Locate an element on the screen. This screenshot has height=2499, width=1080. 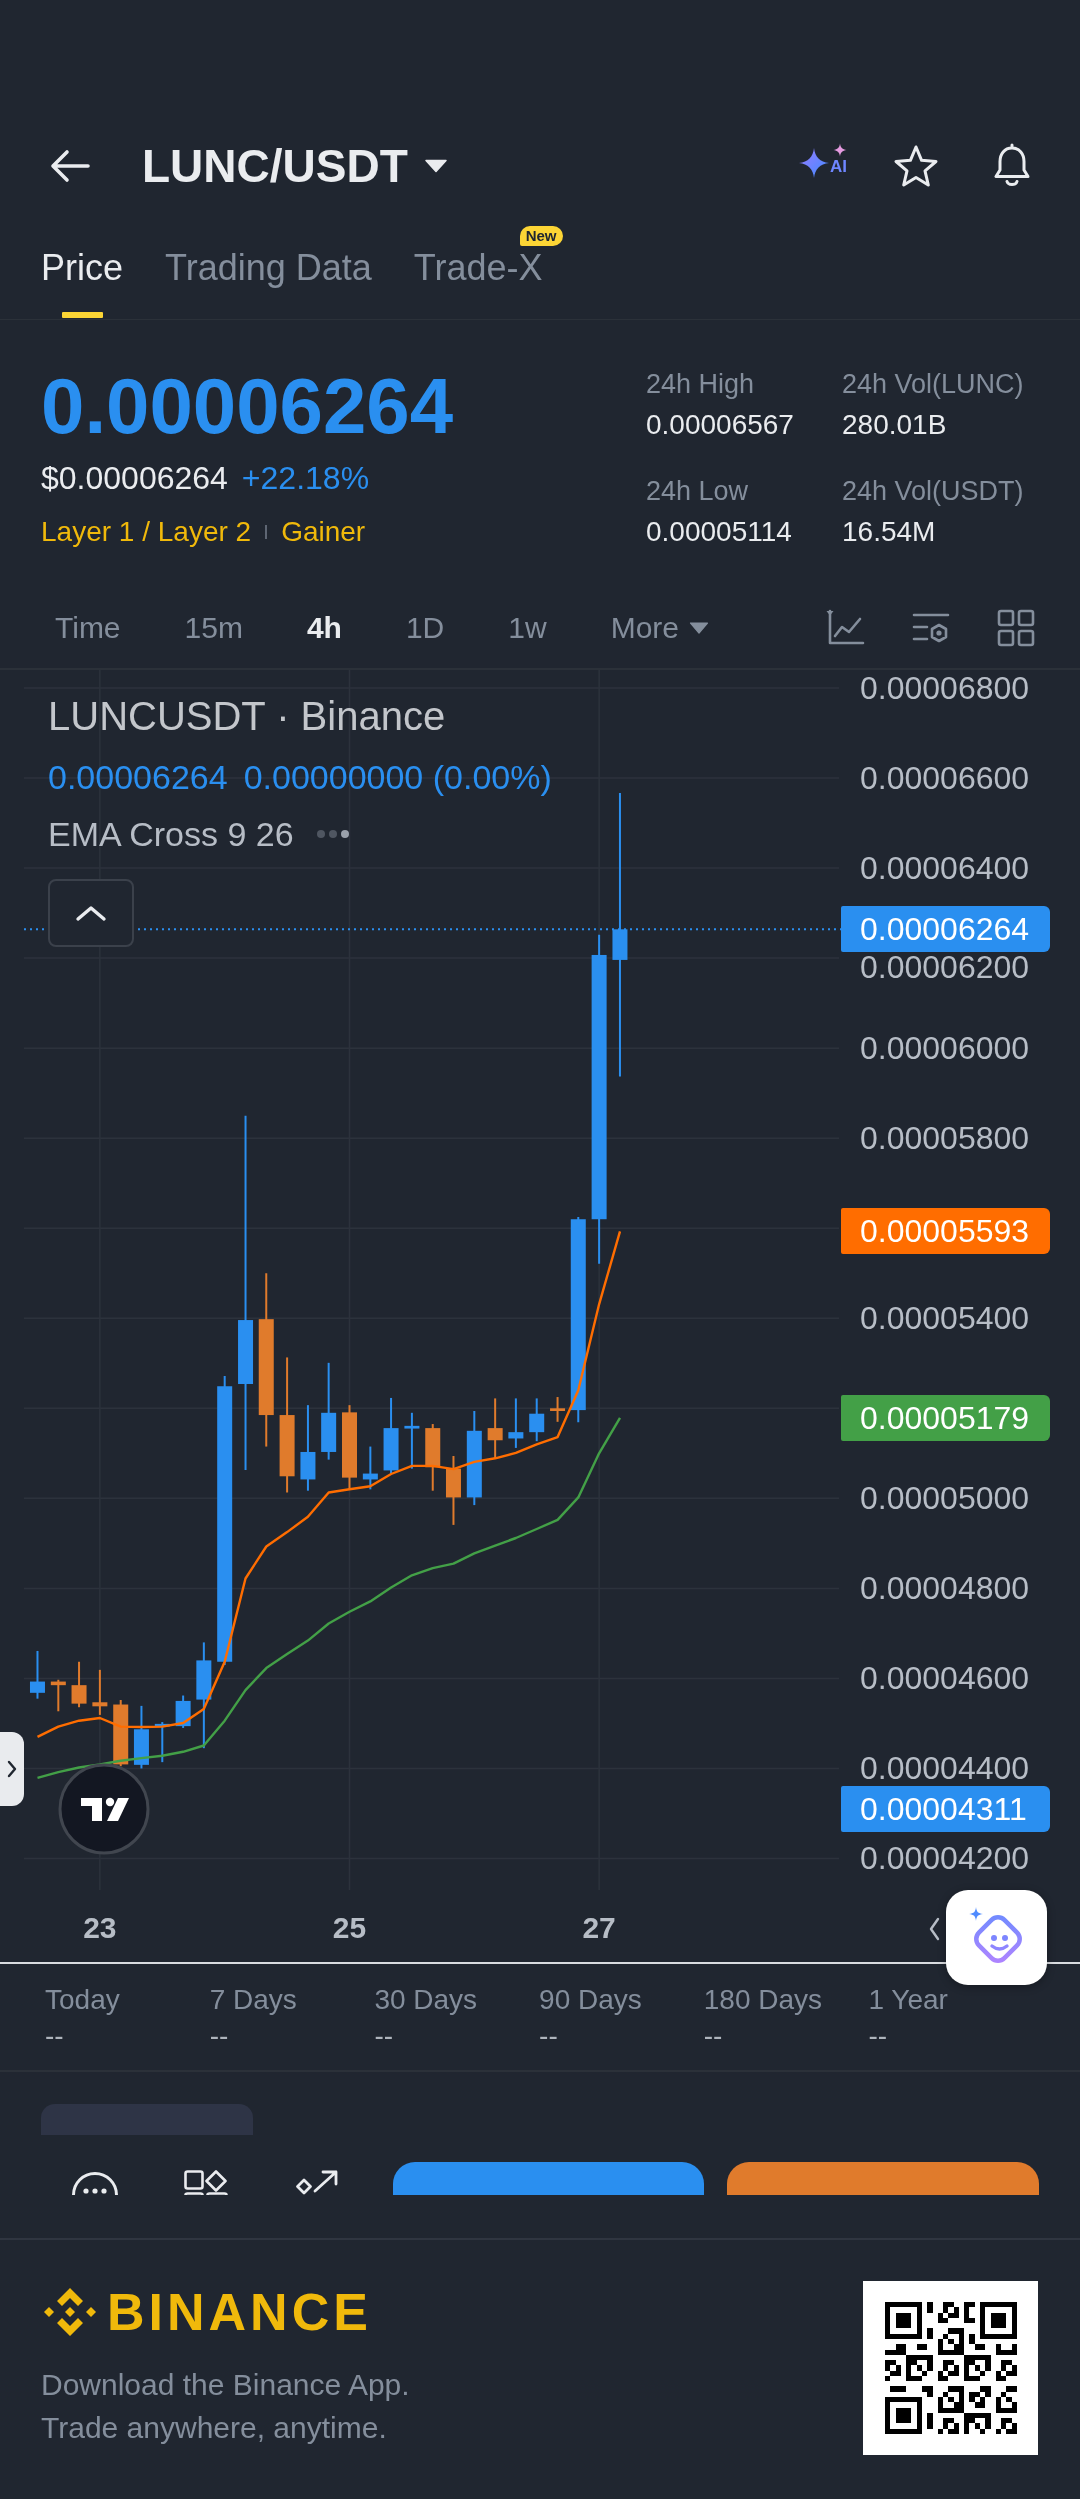
period-label: 90 Days is located at coordinates (591, 2000).